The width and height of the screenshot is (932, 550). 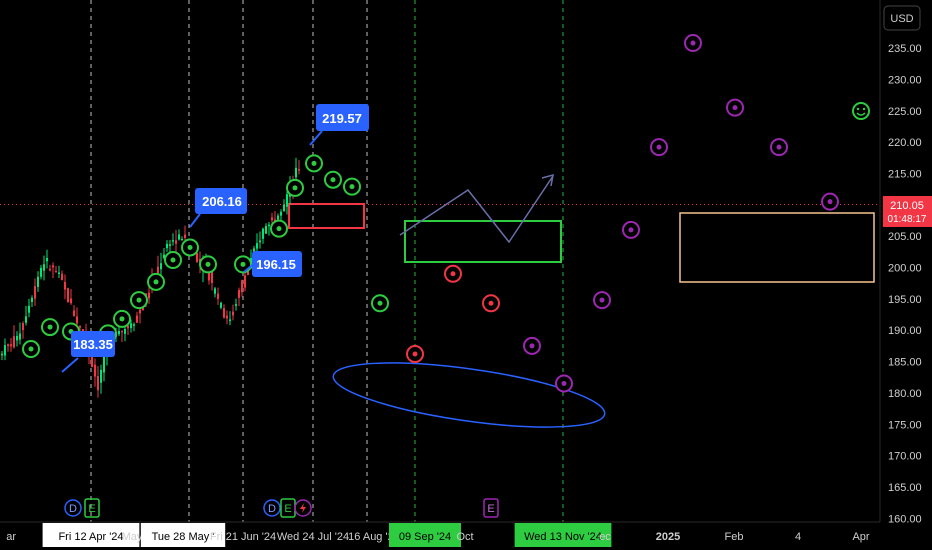 What do you see at coordinates (93, 344) in the screenshot?
I see `callout-183-35-label: 183.35` at bounding box center [93, 344].